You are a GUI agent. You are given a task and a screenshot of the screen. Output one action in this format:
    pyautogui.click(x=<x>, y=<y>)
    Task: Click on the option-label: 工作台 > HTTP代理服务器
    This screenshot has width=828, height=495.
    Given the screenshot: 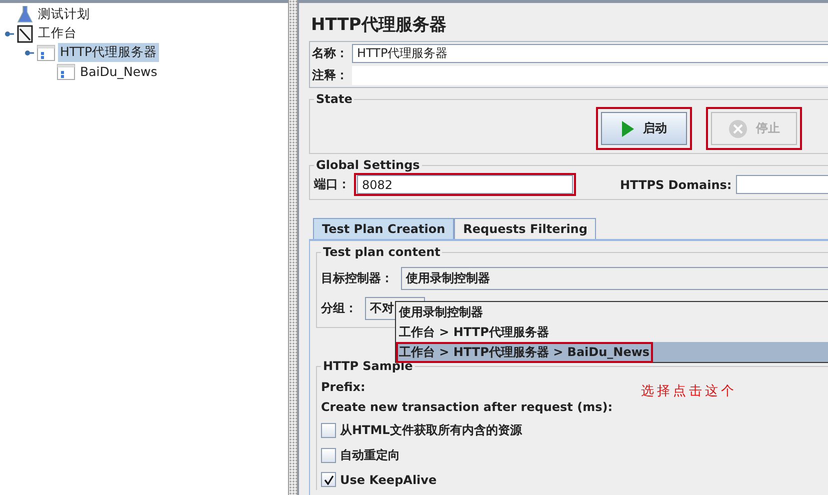 What is the action you would take?
    pyautogui.click(x=474, y=332)
    